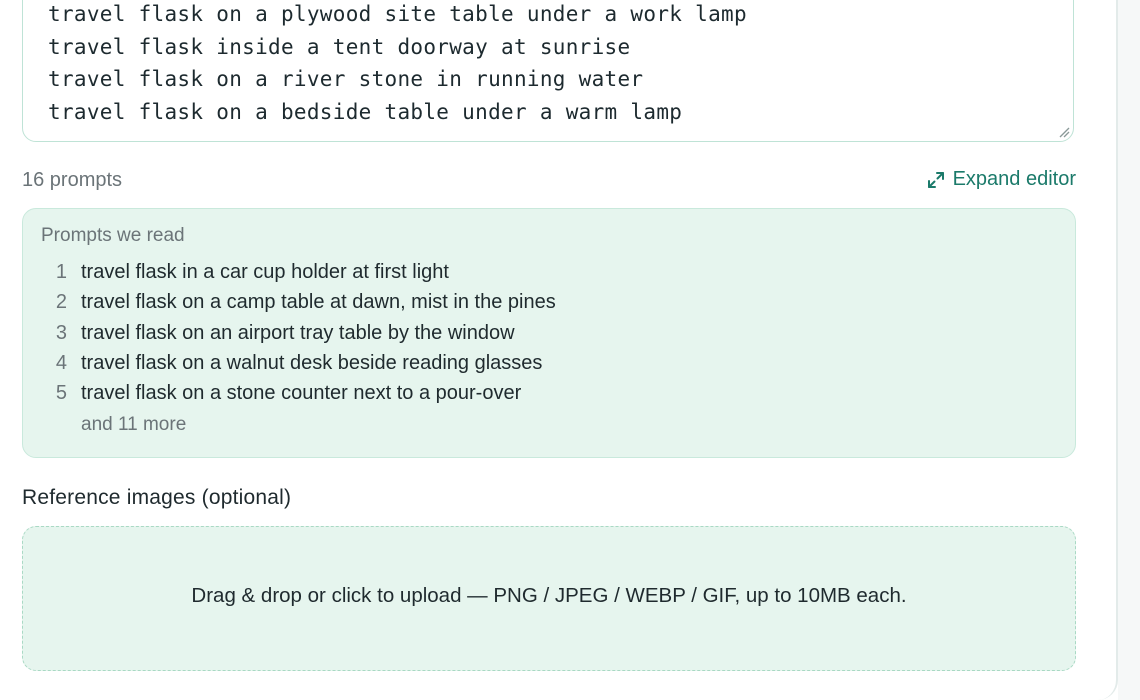  What do you see at coordinates (549, 181) in the screenshot?
I see `editor-meta-row: 16 prompts Expand editor` at bounding box center [549, 181].